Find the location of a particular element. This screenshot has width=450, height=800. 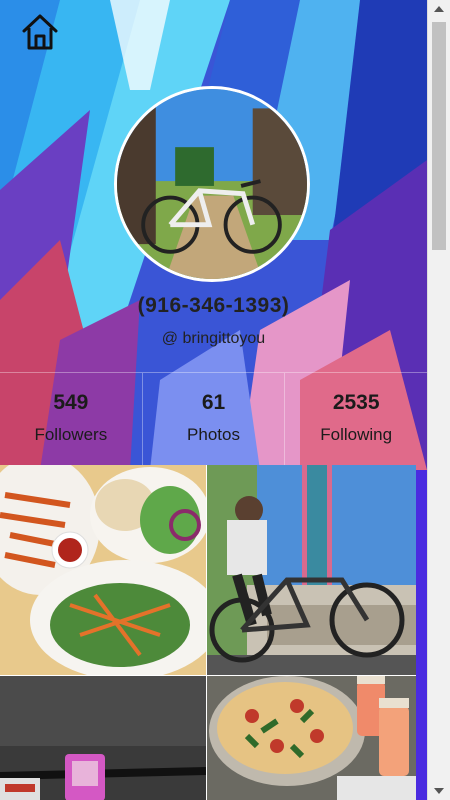

photos-stat: 61 Photos is located at coordinates (214, 419).